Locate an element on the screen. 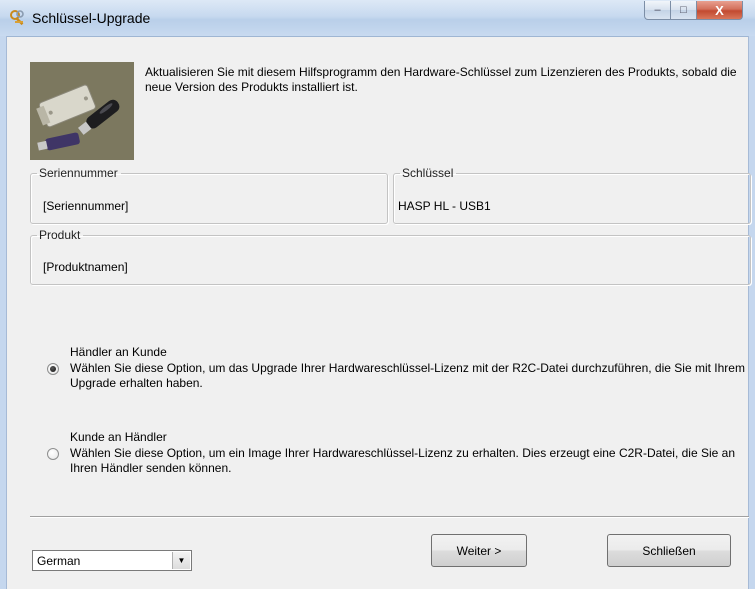  key-legend: Schlüssel is located at coordinates (428, 173).